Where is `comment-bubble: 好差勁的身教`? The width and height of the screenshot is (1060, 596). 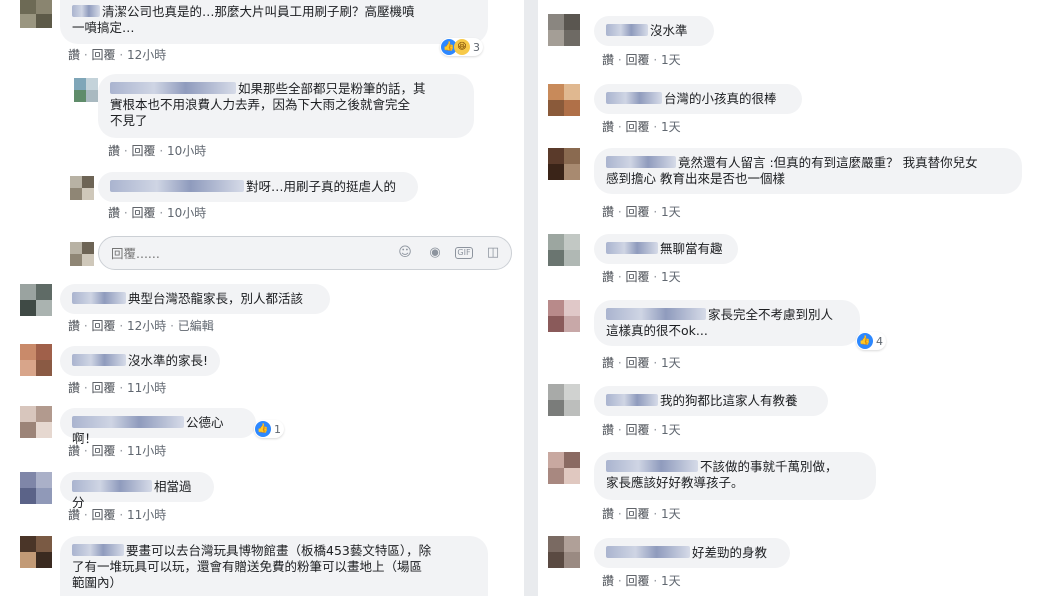
comment-bubble: 好差勁的身教 is located at coordinates (692, 553).